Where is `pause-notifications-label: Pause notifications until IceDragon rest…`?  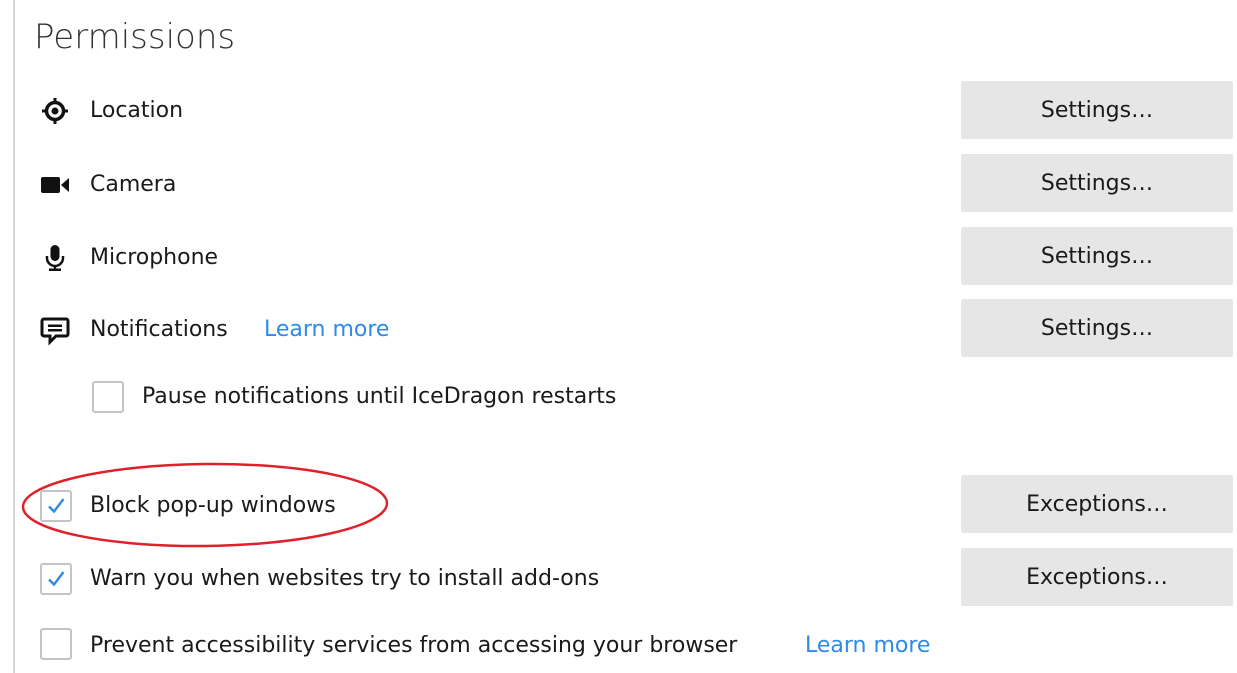 pause-notifications-label: Pause notifications until IceDragon rest… is located at coordinates (379, 396).